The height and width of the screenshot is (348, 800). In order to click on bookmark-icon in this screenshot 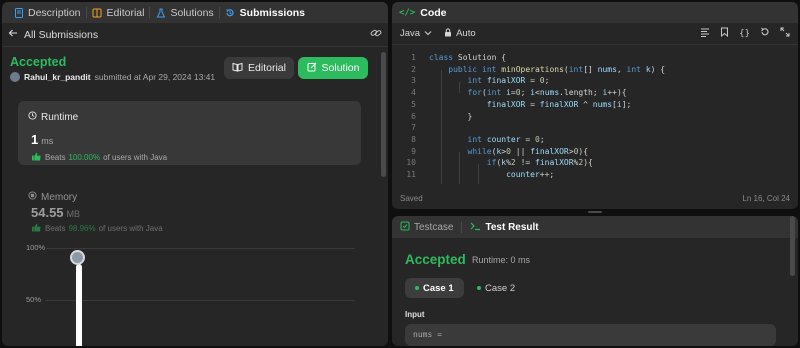, I will do `click(724, 33)`.